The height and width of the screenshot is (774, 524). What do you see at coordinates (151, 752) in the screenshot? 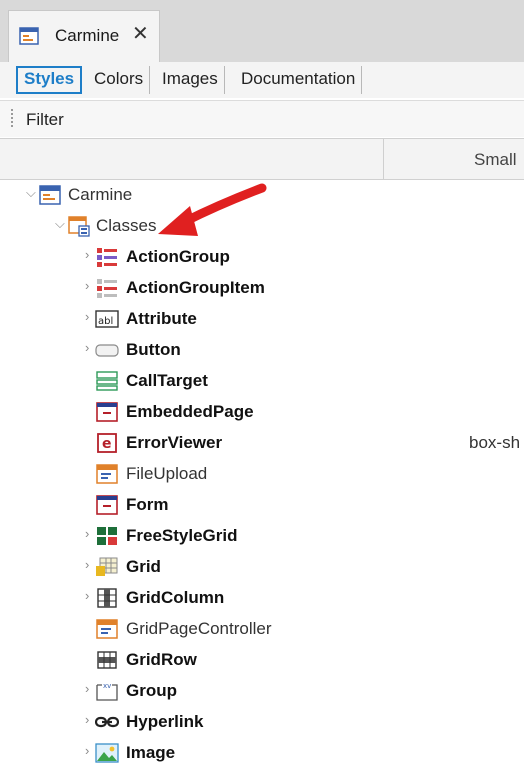
I see `tree-node-label: Image` at bounding box center [151, 752].